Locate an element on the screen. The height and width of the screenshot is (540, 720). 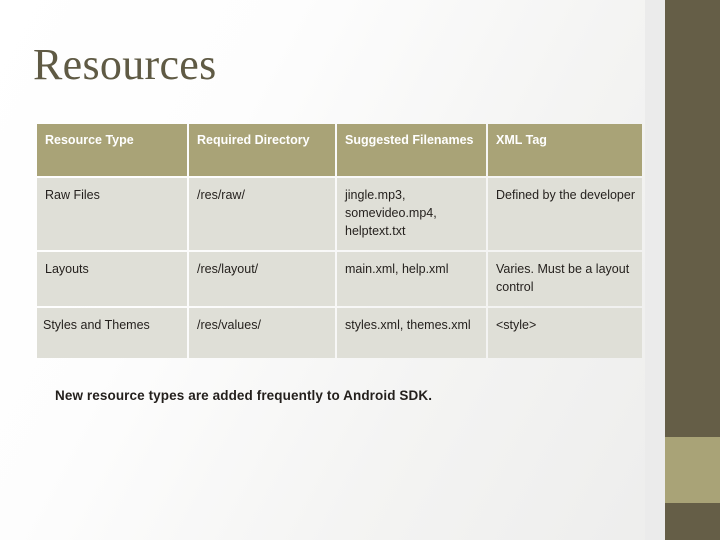
page-title: Resources is located at coordinates (125, 64).